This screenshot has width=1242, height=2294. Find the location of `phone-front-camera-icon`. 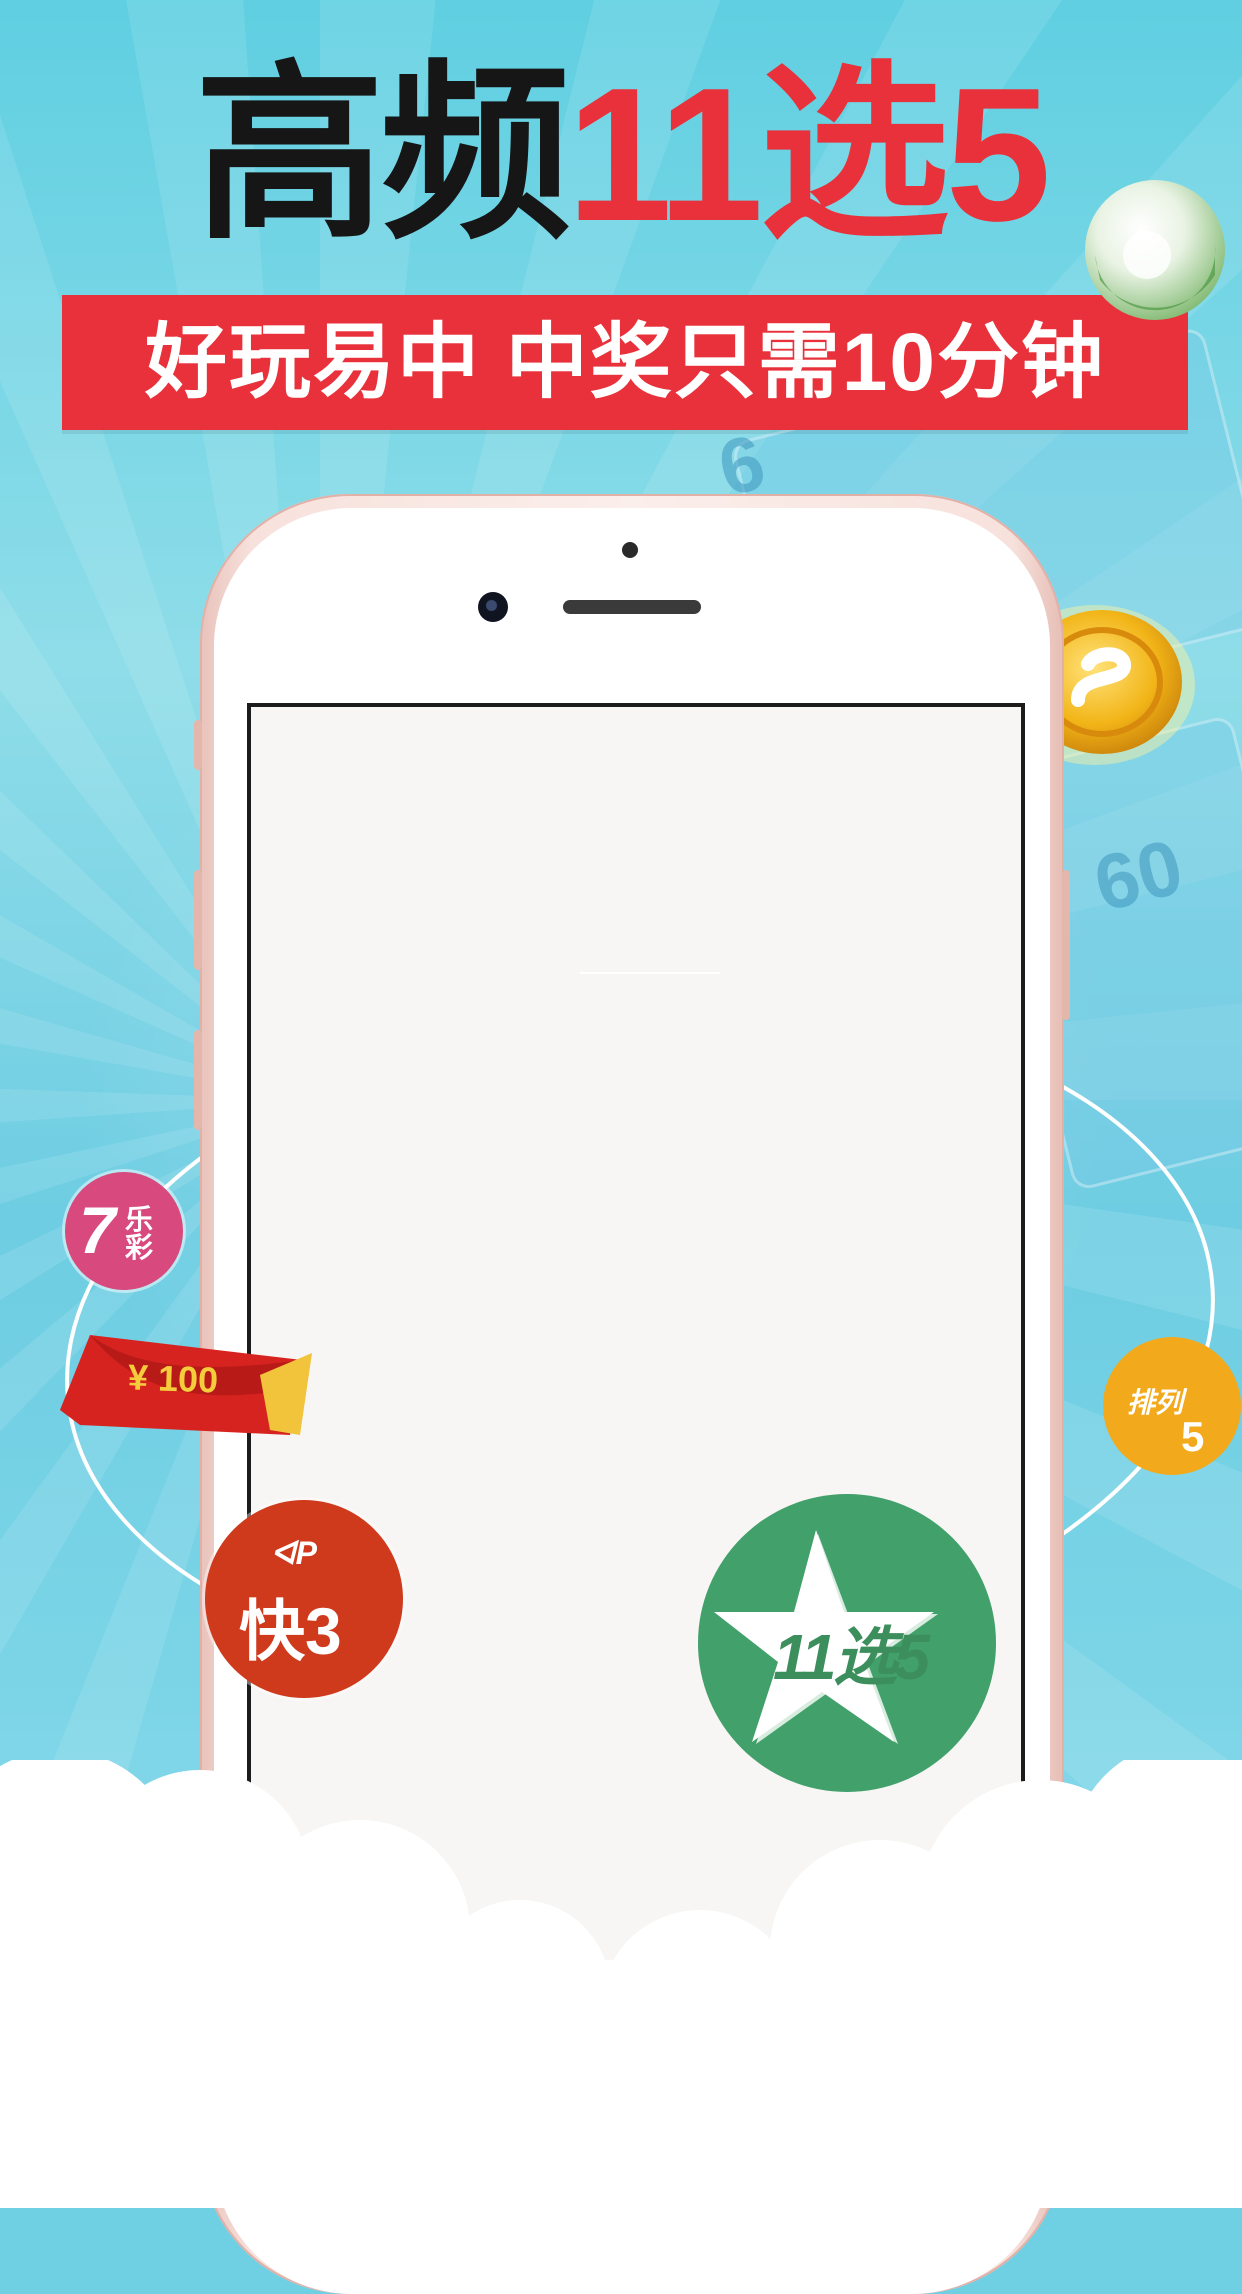

phone-front-camera-icon is located at coordinates (493, 607).